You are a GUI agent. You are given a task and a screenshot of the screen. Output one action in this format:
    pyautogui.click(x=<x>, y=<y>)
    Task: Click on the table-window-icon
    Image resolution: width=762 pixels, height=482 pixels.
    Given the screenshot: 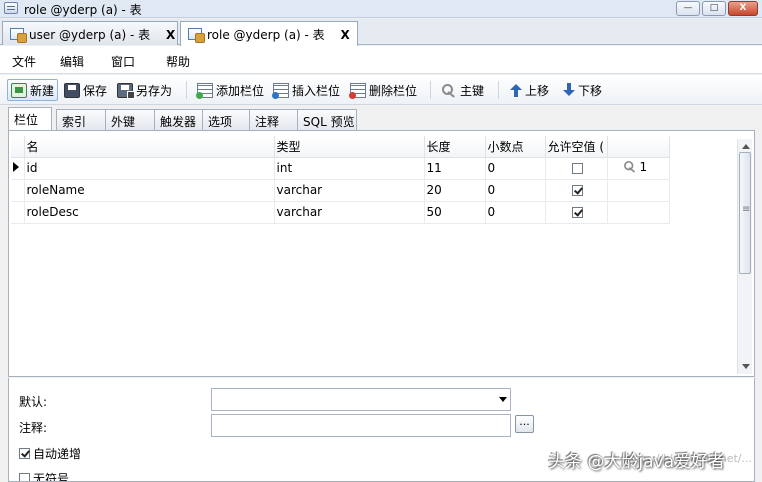 What is the action you would take?
    pyautogui.click(x=11, y=8)
    